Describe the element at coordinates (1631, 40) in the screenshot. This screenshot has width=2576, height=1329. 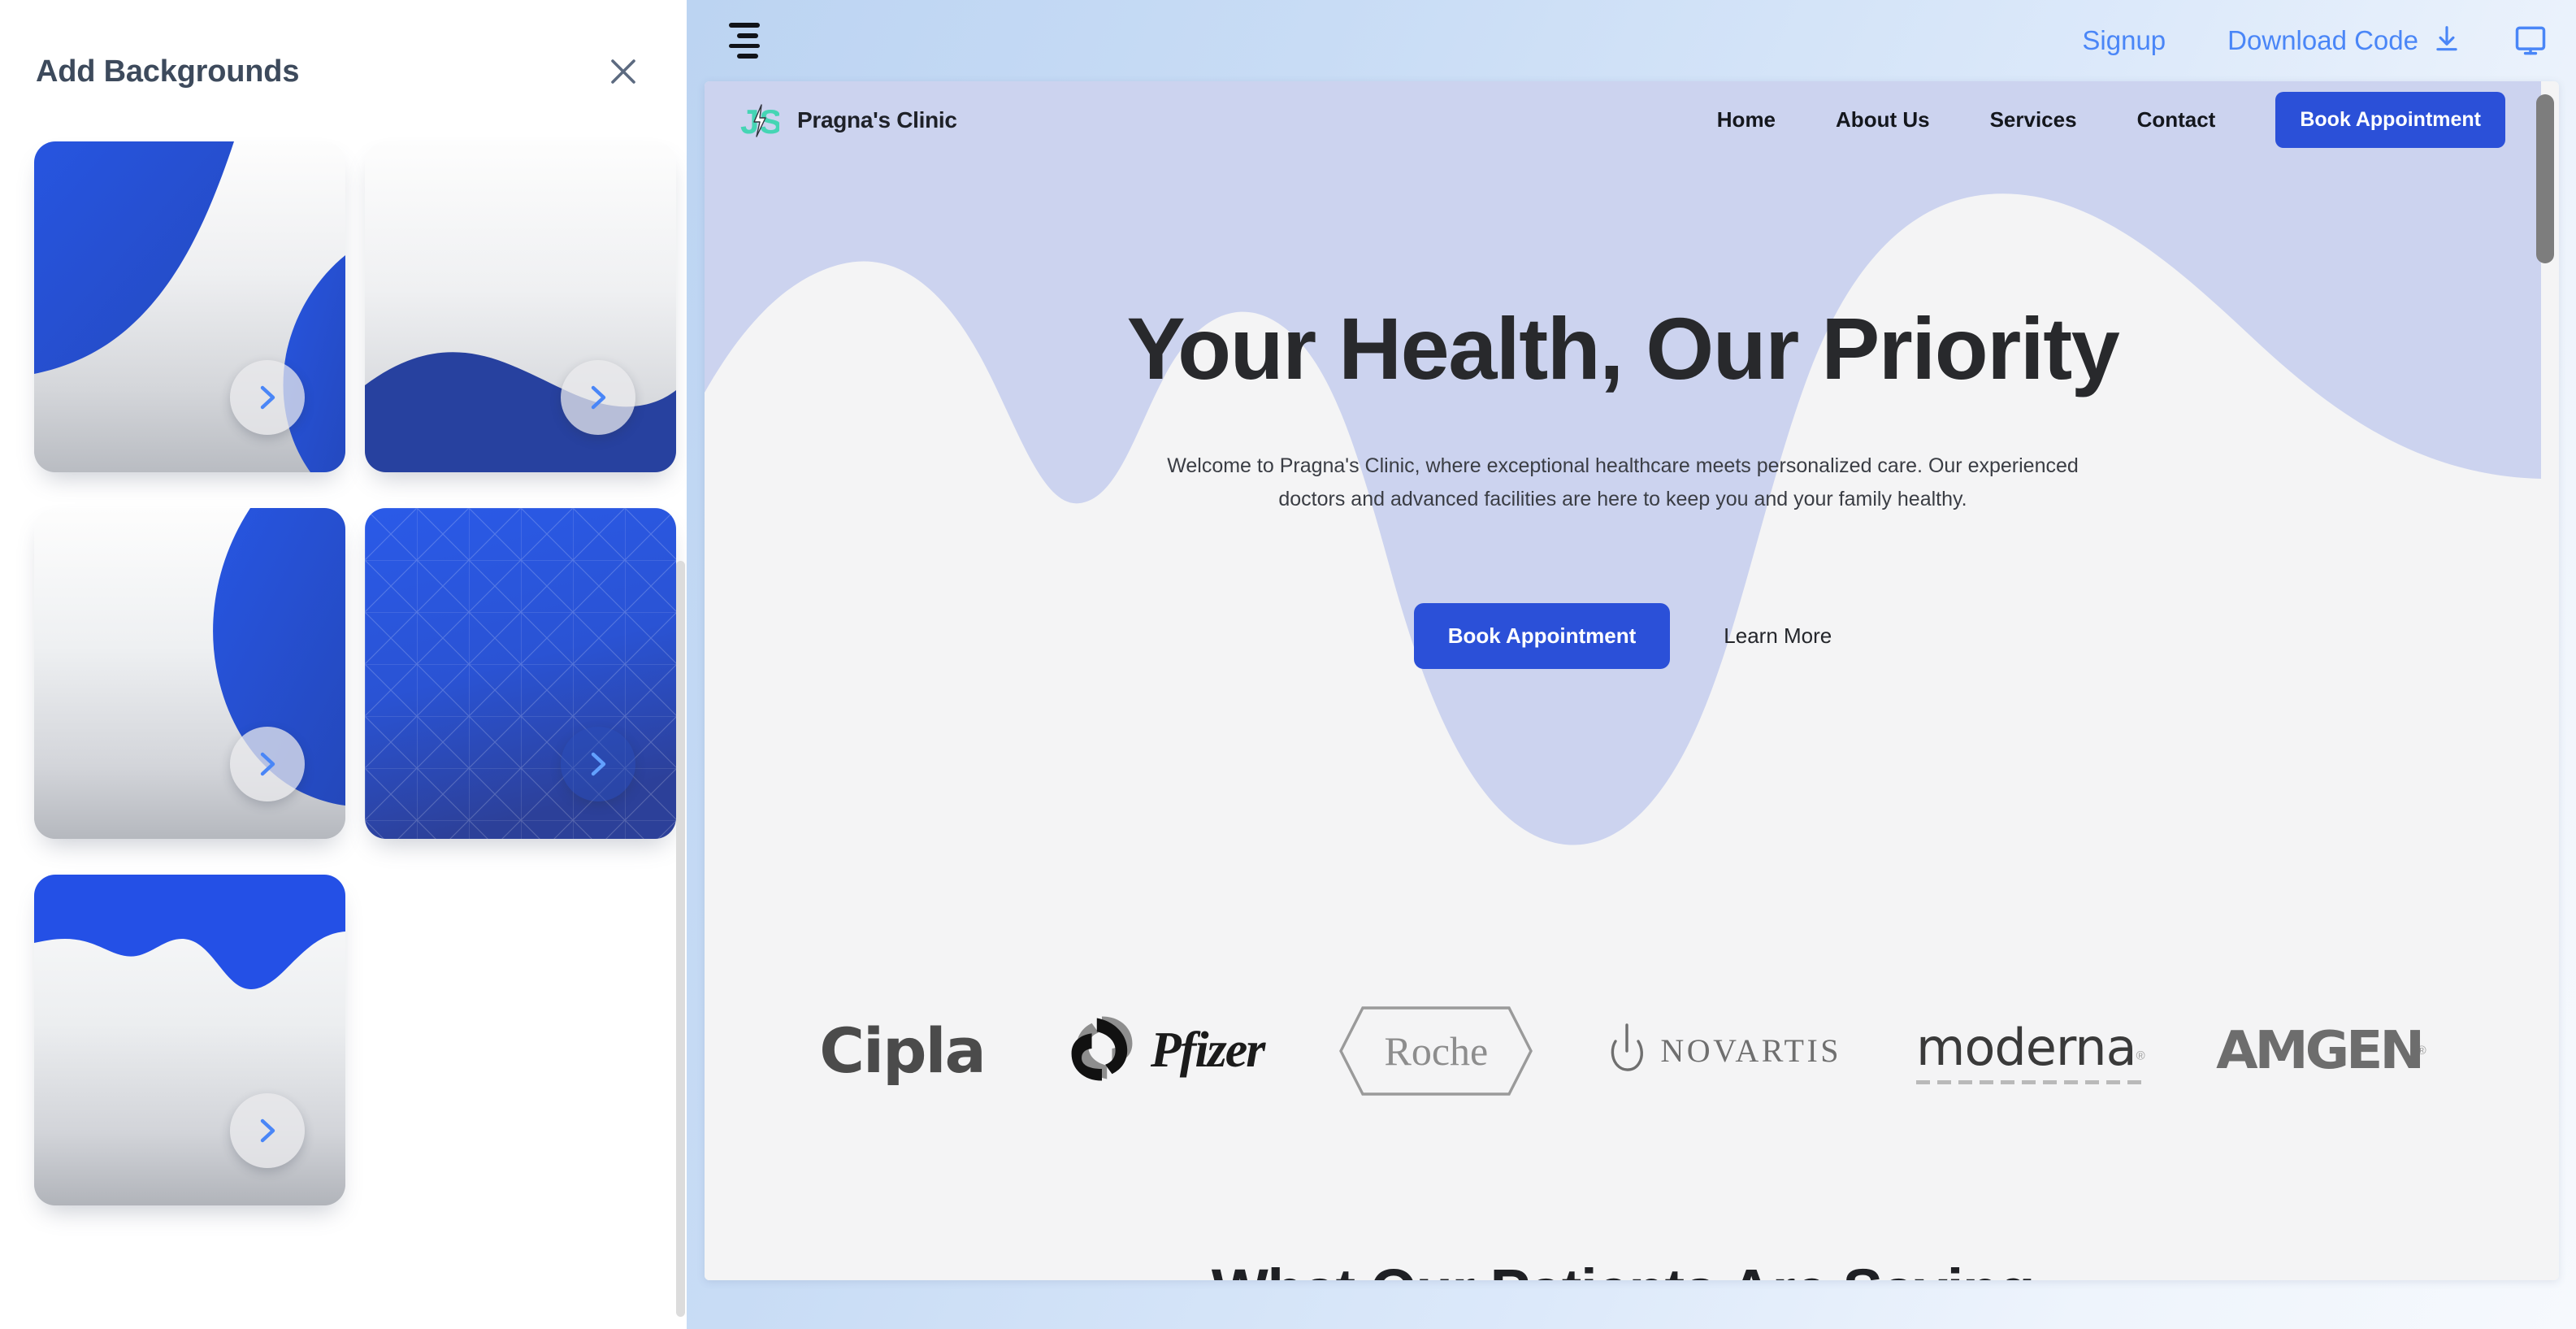
I see `stage-toolbar: Signup Download Code` at that location.